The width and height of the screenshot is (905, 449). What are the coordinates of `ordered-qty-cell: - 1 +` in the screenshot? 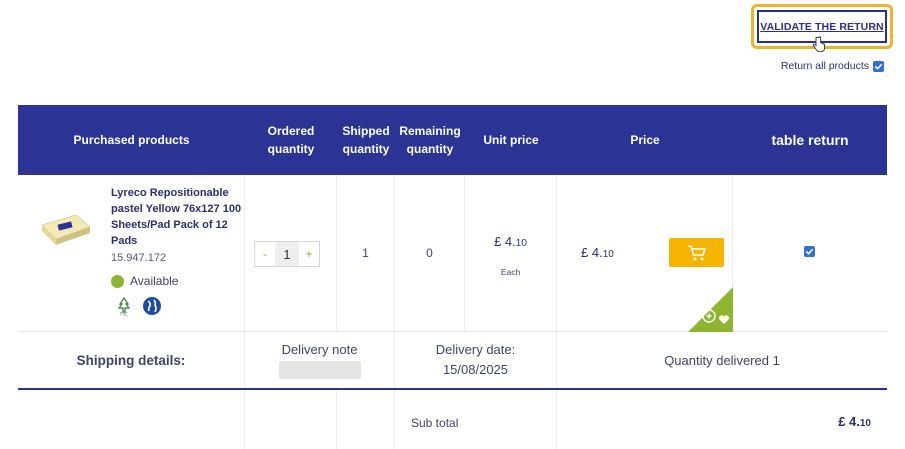 It's located at (291, 253).